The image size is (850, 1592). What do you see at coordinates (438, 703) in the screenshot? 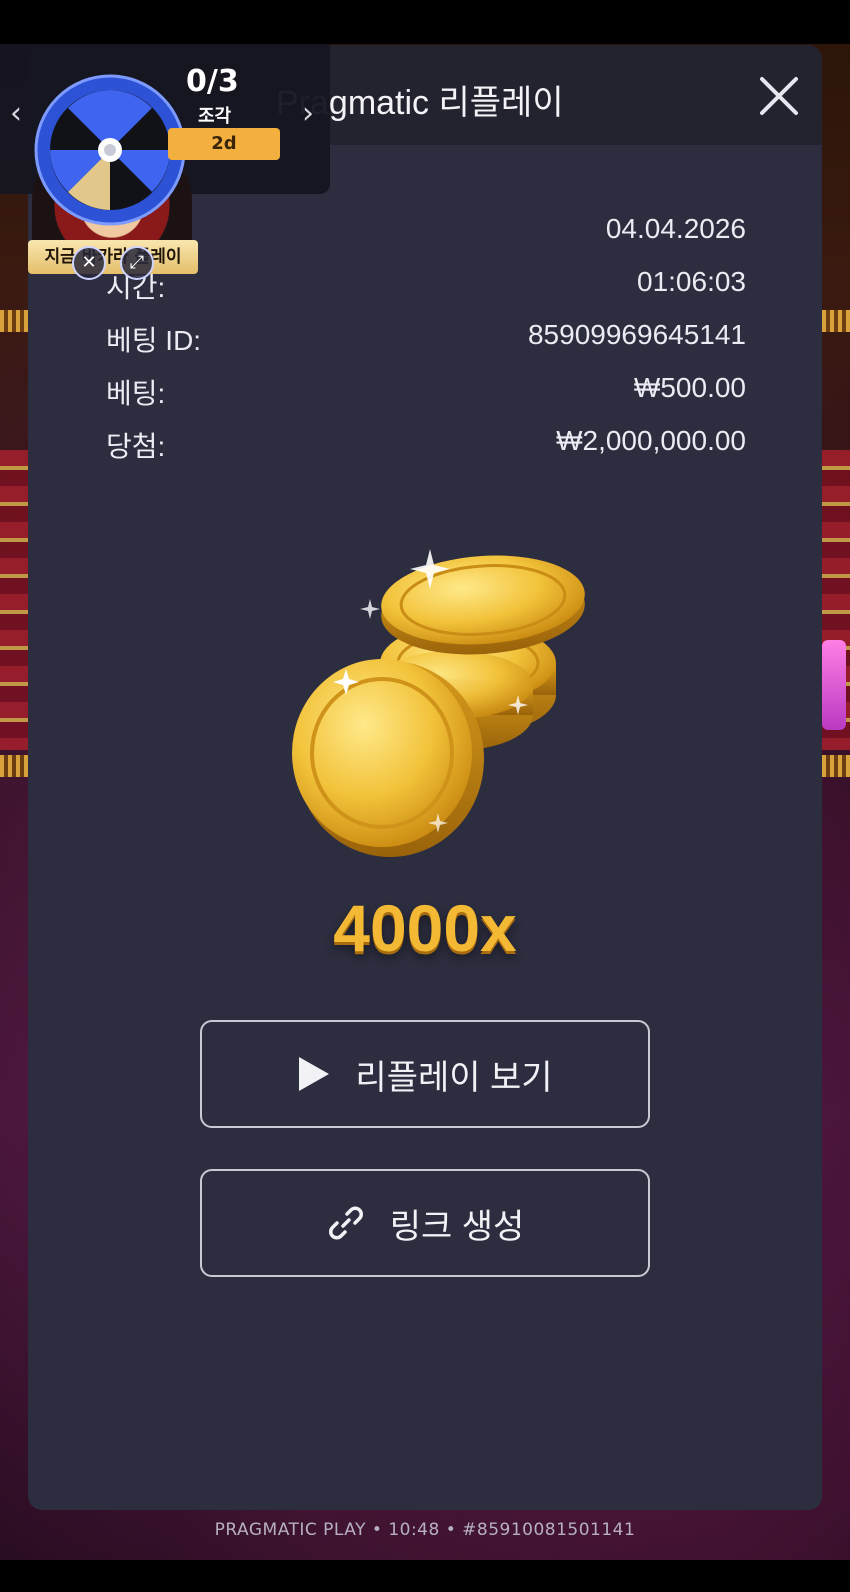
I see `gold-coins-icon` at bounding box center [438, 703].